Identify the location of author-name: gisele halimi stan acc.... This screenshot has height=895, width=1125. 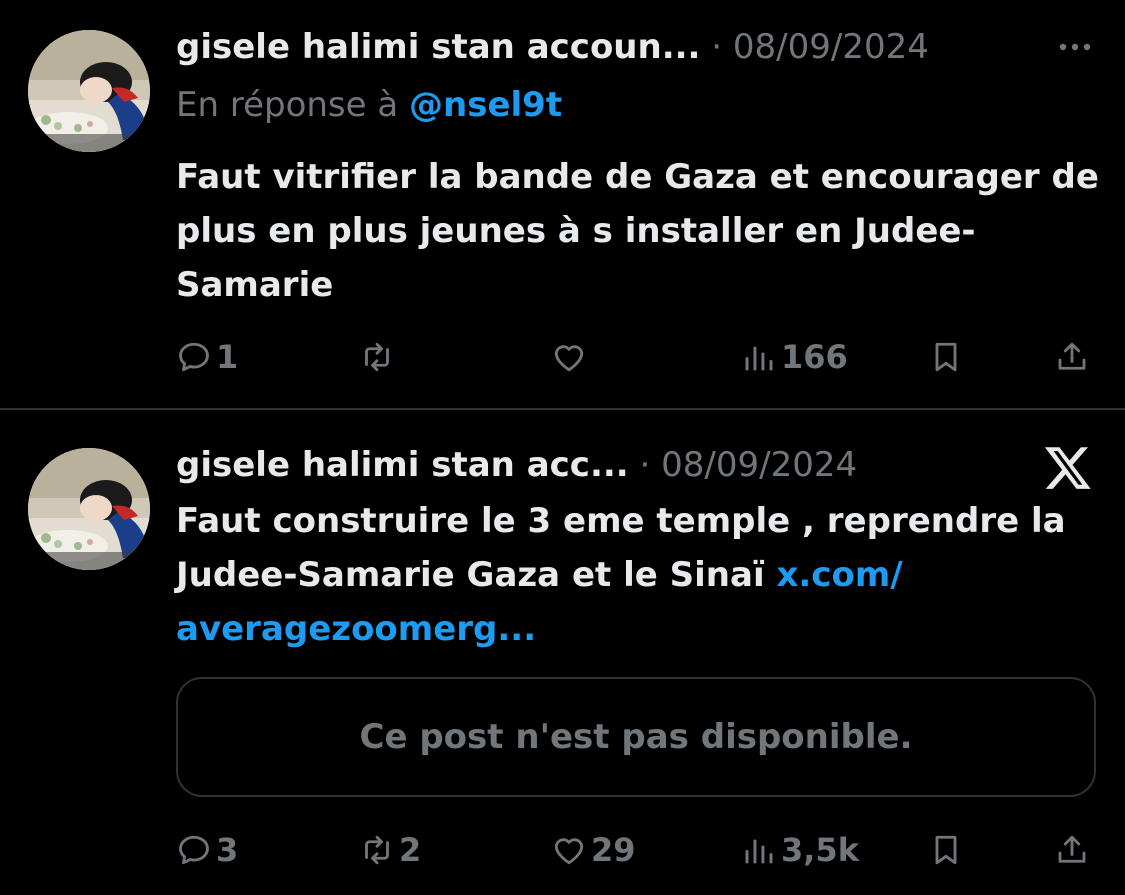
(402, 465).